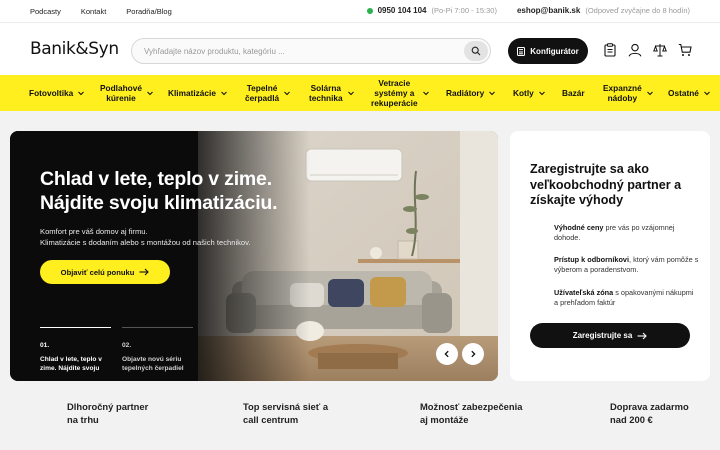 Image resolution: width=720 pixels, height=450 pixels. What do you see at coordinates (649, 406) in the screenshot?
I see `feature-text: Doprava zadarmo` at bounding box center [649, 406].